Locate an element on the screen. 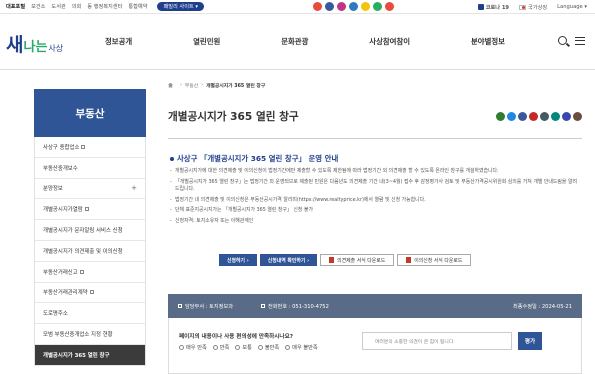 This screenshot has width=595, height=374. logo-mark: 새 is located at coordinates (15, 45).